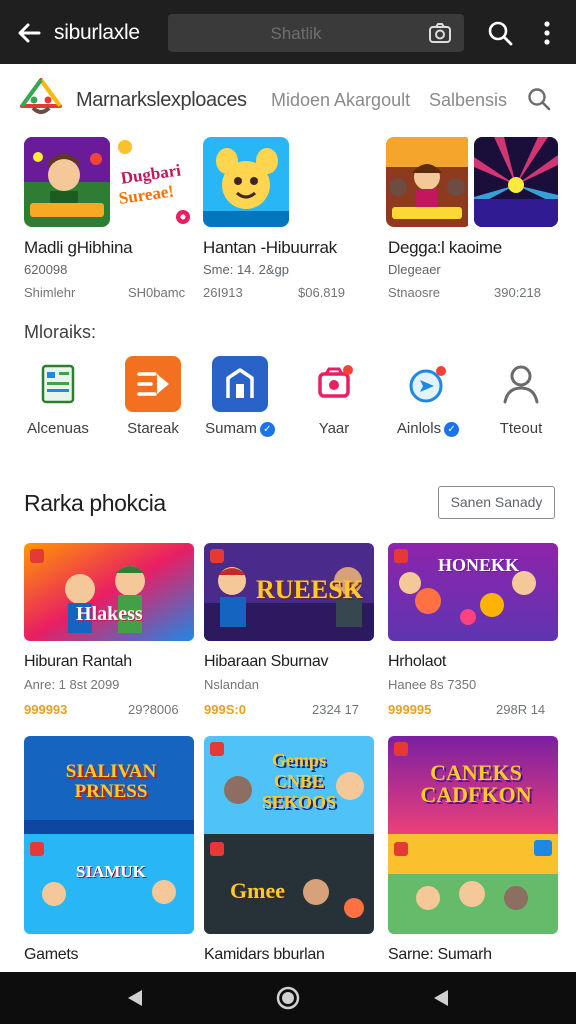  Describe the element at coordinates (428, 428) in the screenshot. I see `quick-action-label: Ainlols ✓` at that location.